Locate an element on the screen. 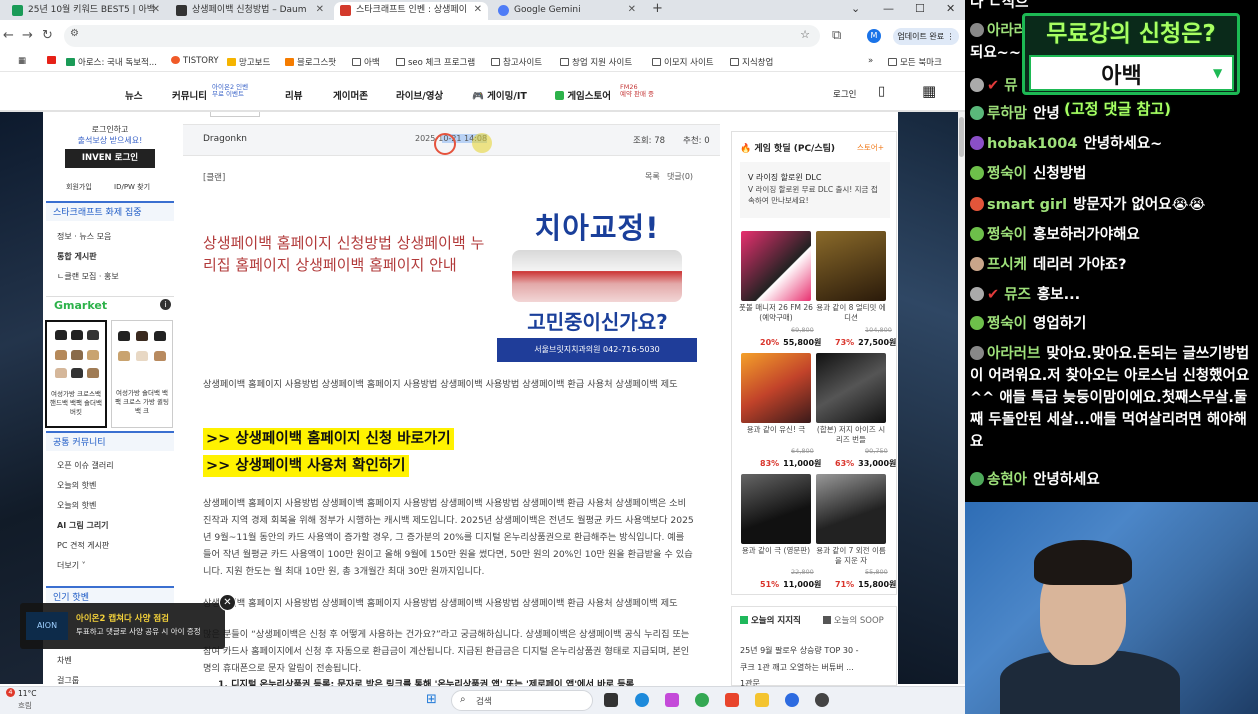 This screenshot has width=1258, height=714. copilot-icon is located at coordinates (672, 700).